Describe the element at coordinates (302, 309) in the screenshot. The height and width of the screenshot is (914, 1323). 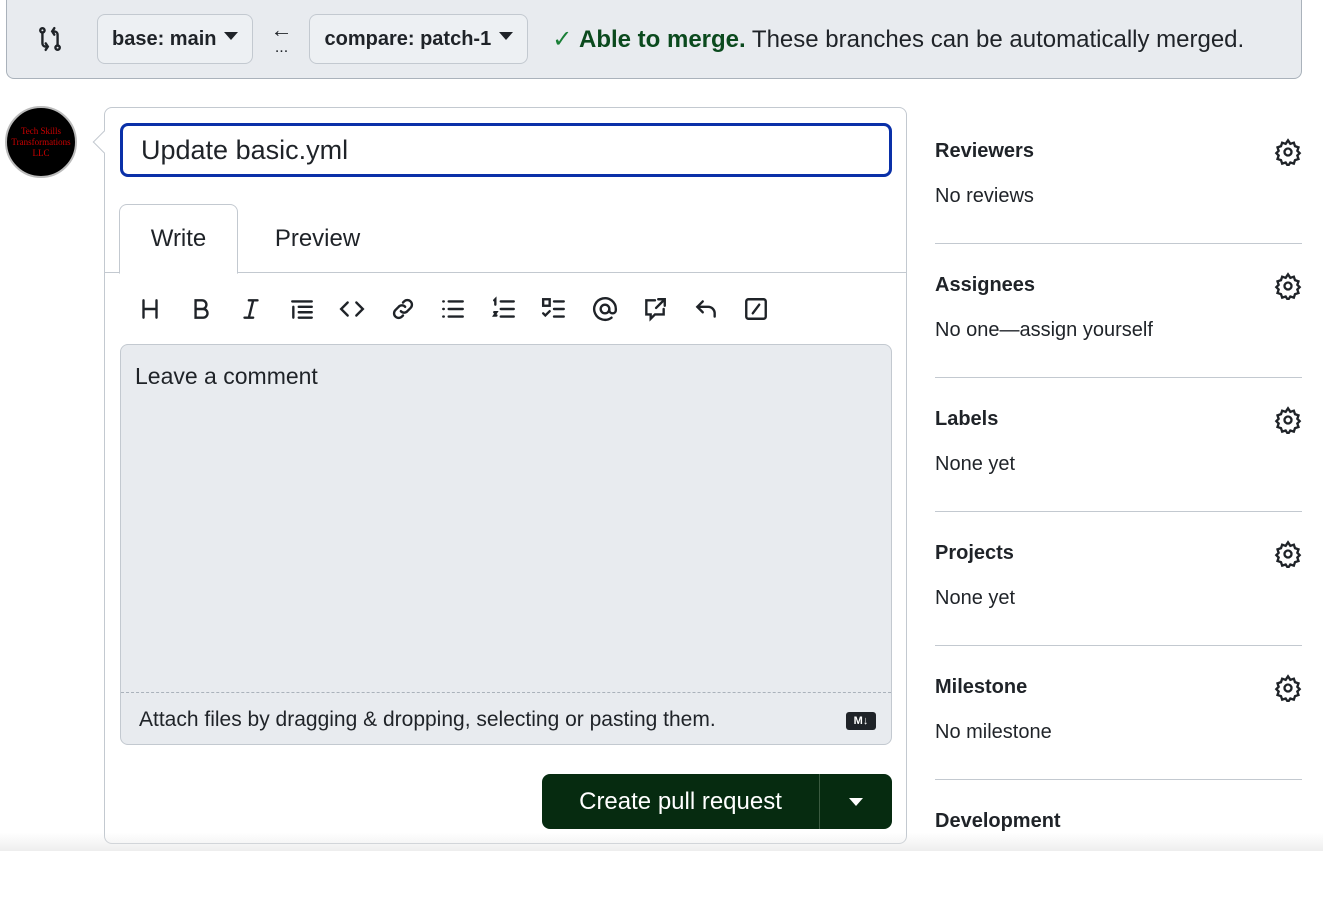
I see `quote-icon` at that location.